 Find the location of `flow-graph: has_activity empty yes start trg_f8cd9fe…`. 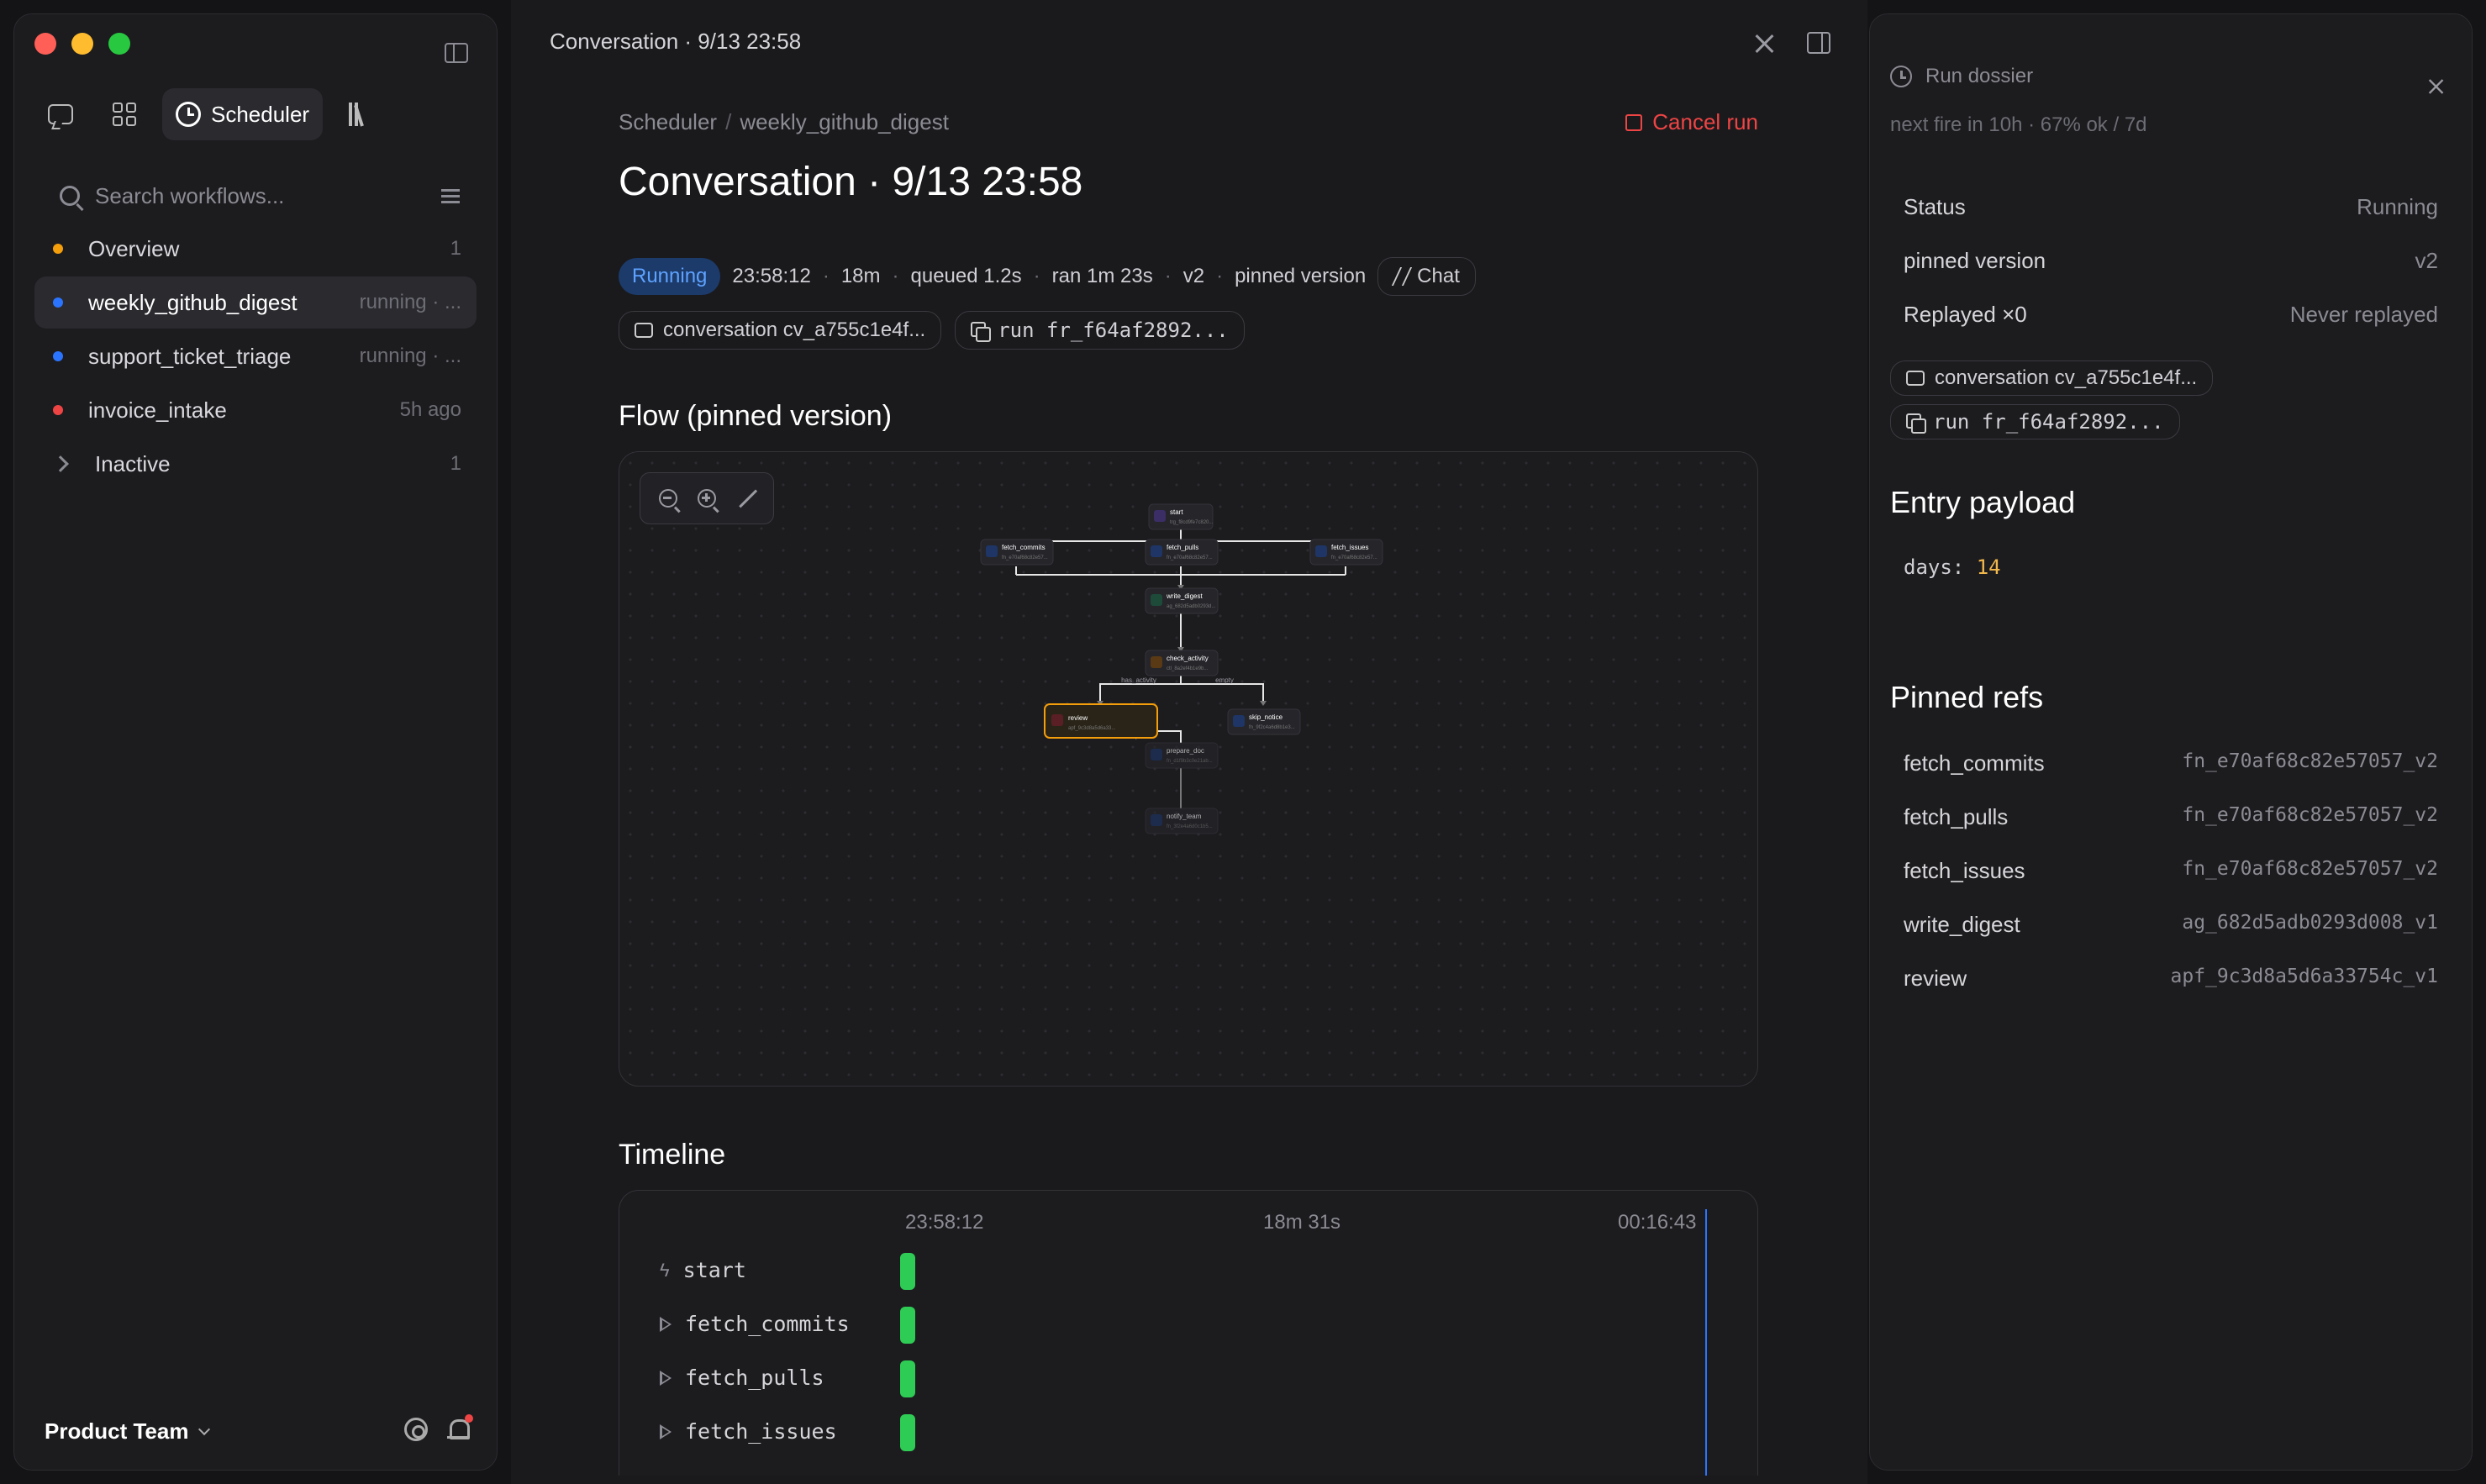

flow-graph: has_activity empty yes start trg_f8cd9fe… is located at coordinates (1181, 668).